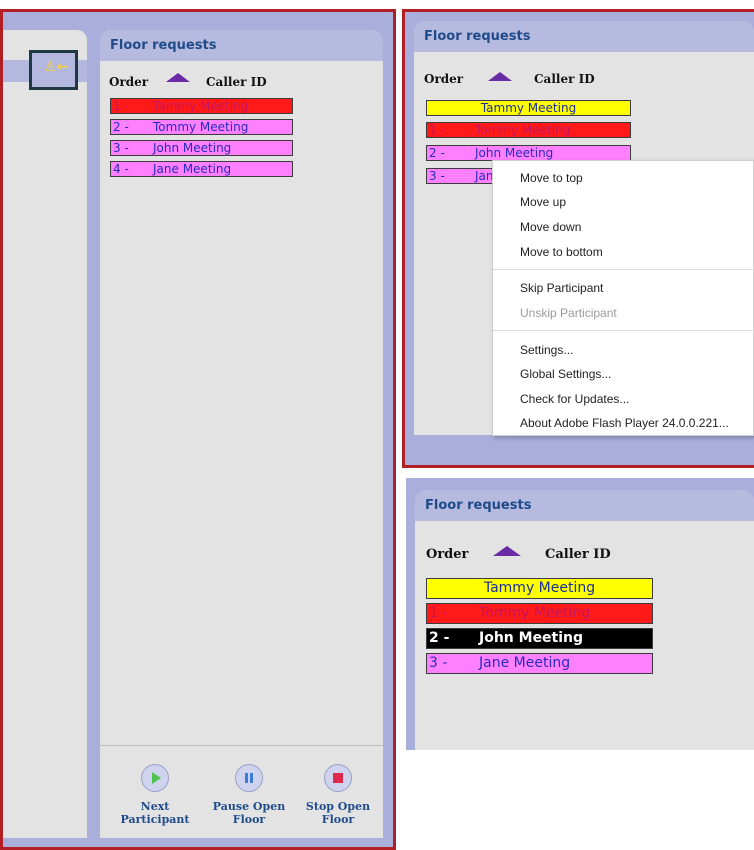  What do you see at coordinates (338, 795) in the screenshot?
I see `stop-open-floor-button: Stop Open Floor` at bounding box center [338, 795].